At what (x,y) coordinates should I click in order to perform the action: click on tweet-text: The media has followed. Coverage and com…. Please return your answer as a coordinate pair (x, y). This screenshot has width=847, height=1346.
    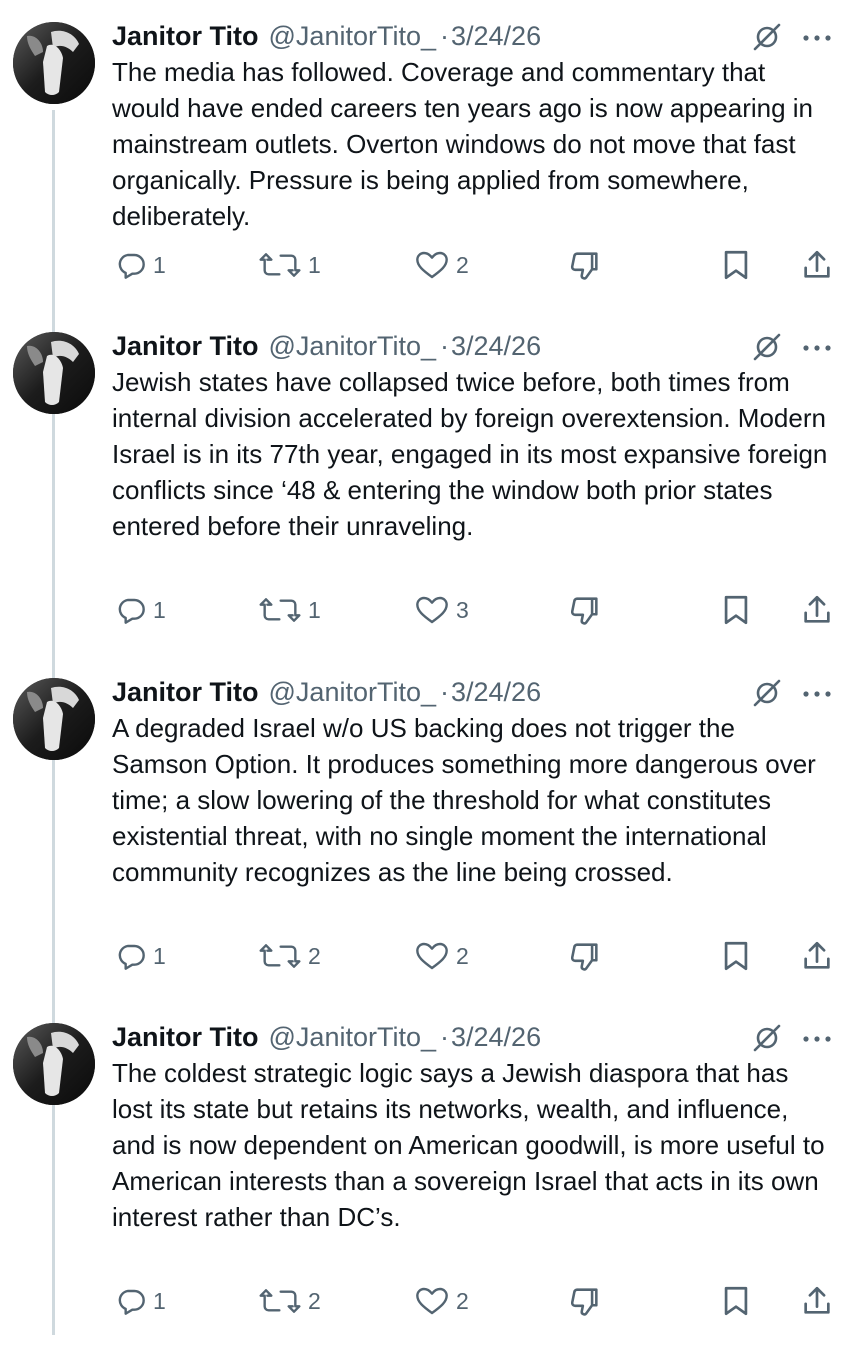
    Looking at the image, I should click on (463, 144).